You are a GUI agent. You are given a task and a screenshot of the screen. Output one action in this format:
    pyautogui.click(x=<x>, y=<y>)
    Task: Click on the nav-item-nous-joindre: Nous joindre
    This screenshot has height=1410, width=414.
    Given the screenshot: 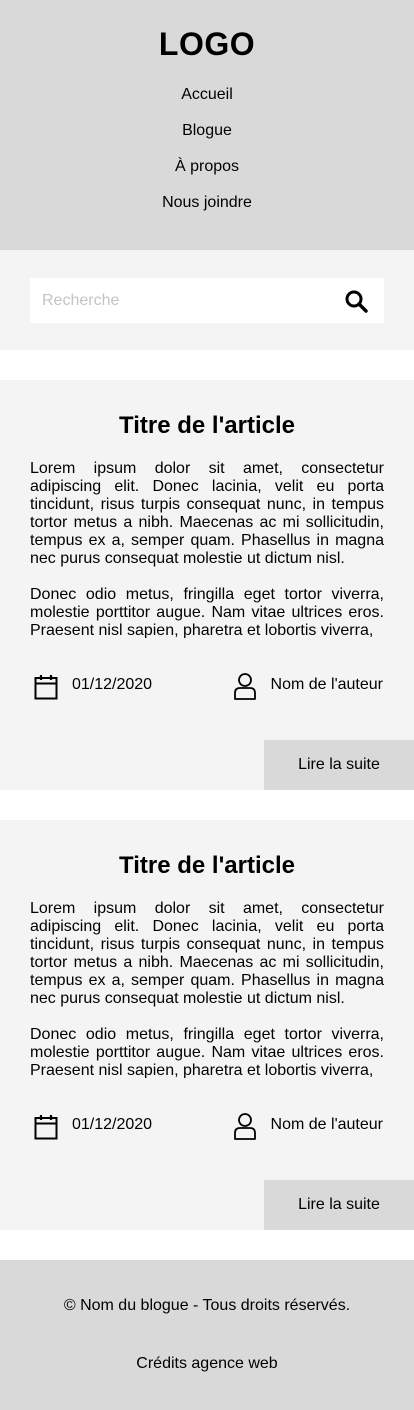 What is the action you would take?
    pyautogui.click(x=207, y=203)
    